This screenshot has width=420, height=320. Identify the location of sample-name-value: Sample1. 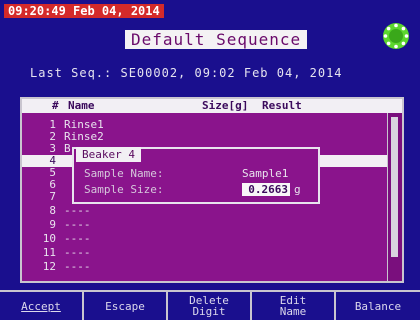
(265, 173).